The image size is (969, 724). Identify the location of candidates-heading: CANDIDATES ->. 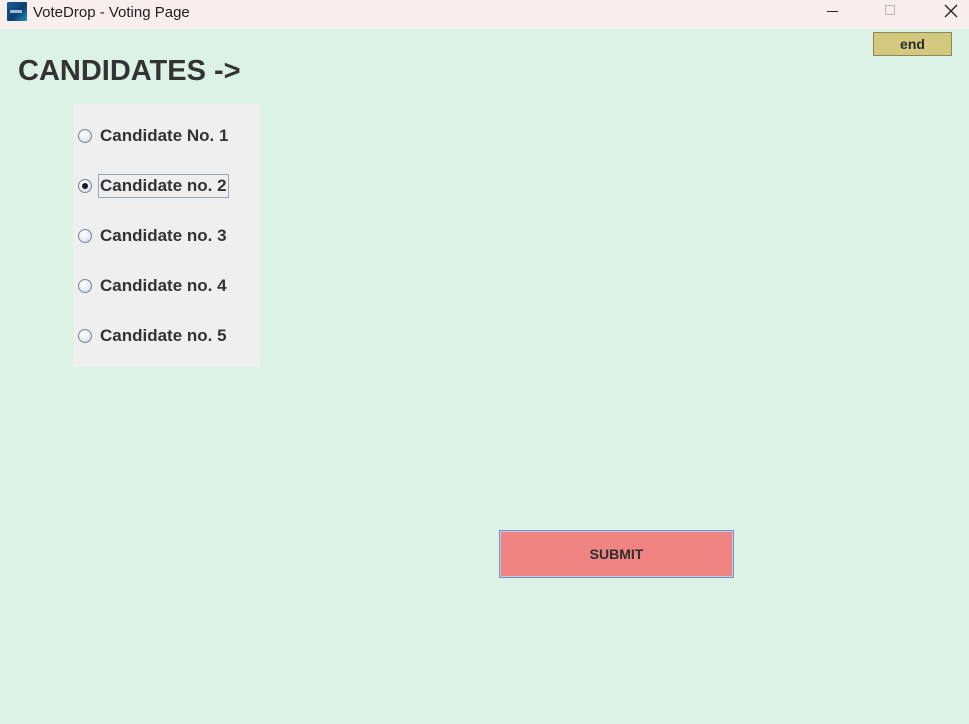
(129, 71).